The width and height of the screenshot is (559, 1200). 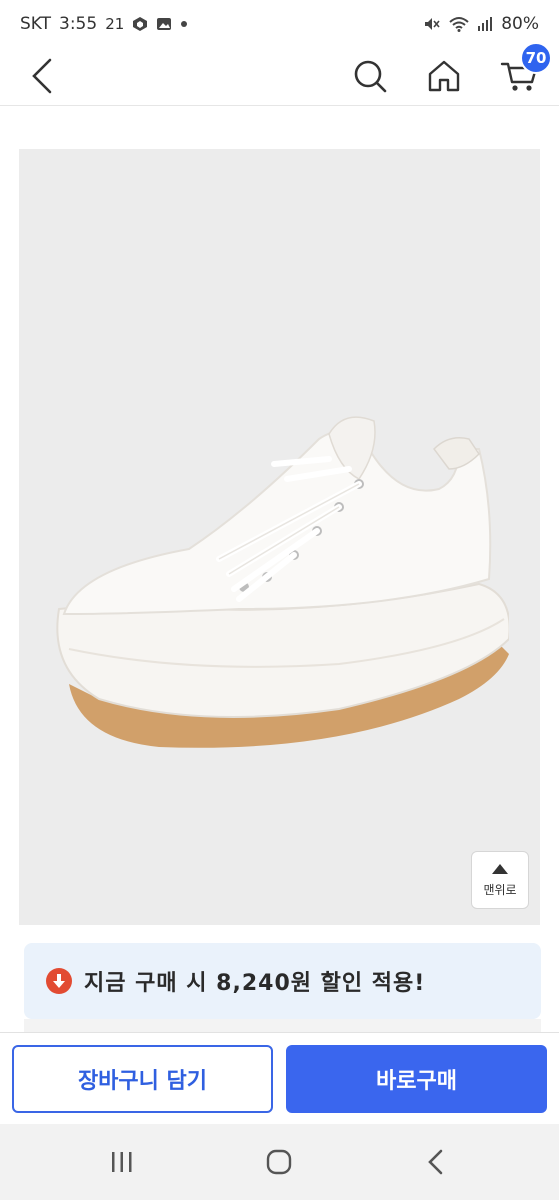 I want to click on back-button, so click(x=42, y=76).